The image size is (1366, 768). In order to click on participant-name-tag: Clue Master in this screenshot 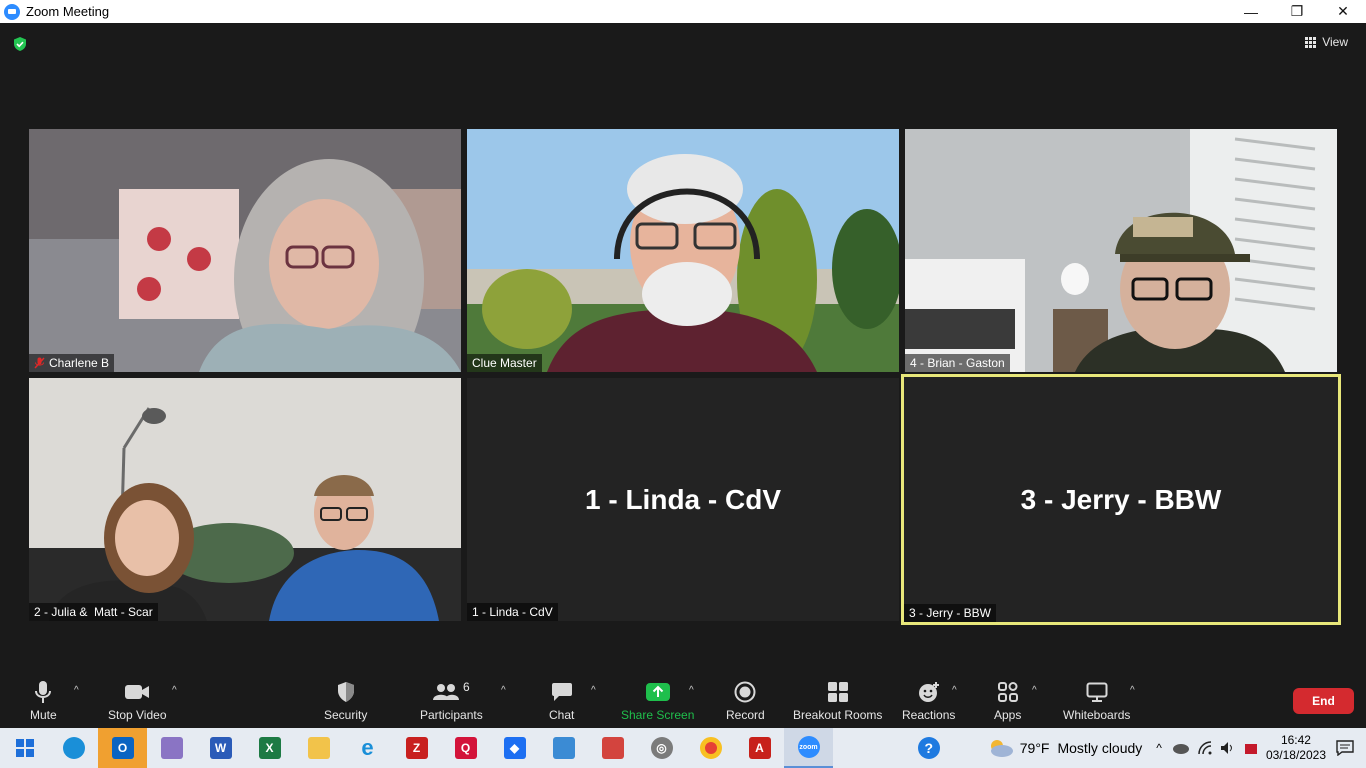, I will do `click(504, 363)`.